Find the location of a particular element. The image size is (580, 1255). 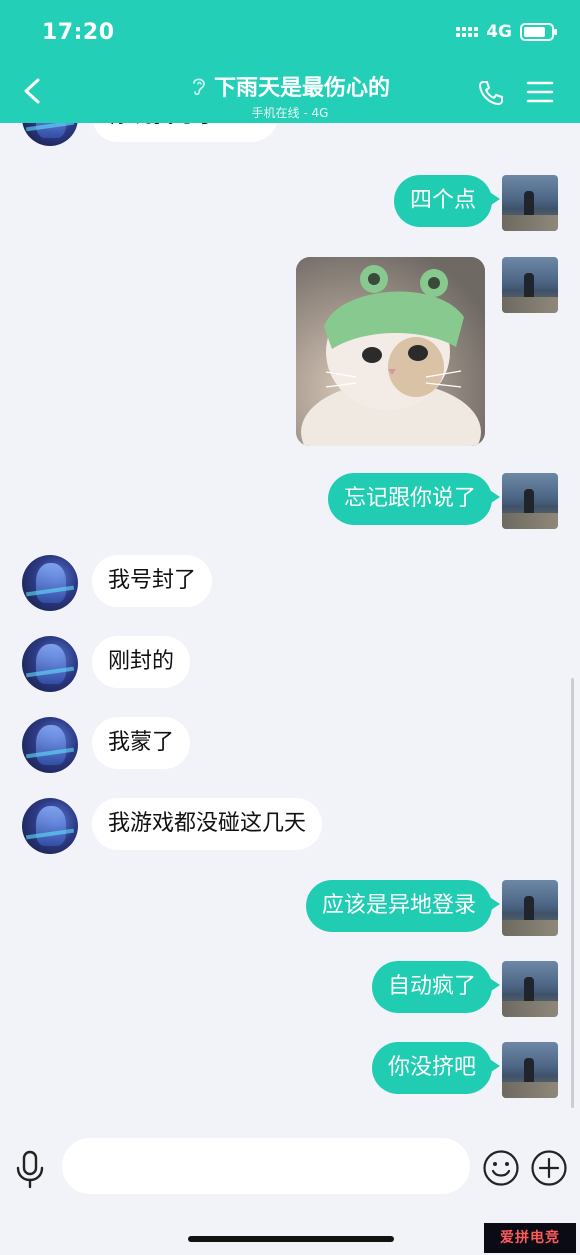

cat-sticker-image is located at coordinates (390, 351).